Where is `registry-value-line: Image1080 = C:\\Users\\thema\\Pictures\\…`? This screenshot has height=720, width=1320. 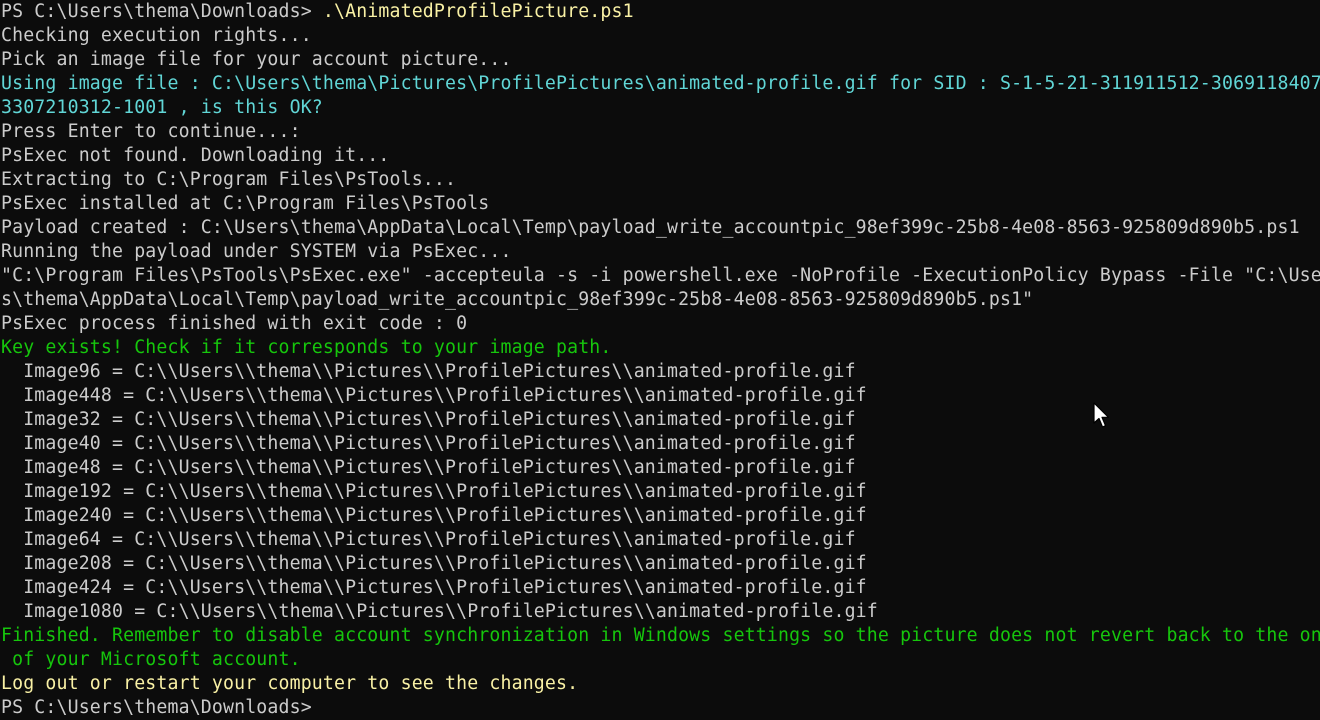 registry-value-line: Image1080 = C:\\Users\\thema\\Pictures\\… is located at coordinates (439, 611).